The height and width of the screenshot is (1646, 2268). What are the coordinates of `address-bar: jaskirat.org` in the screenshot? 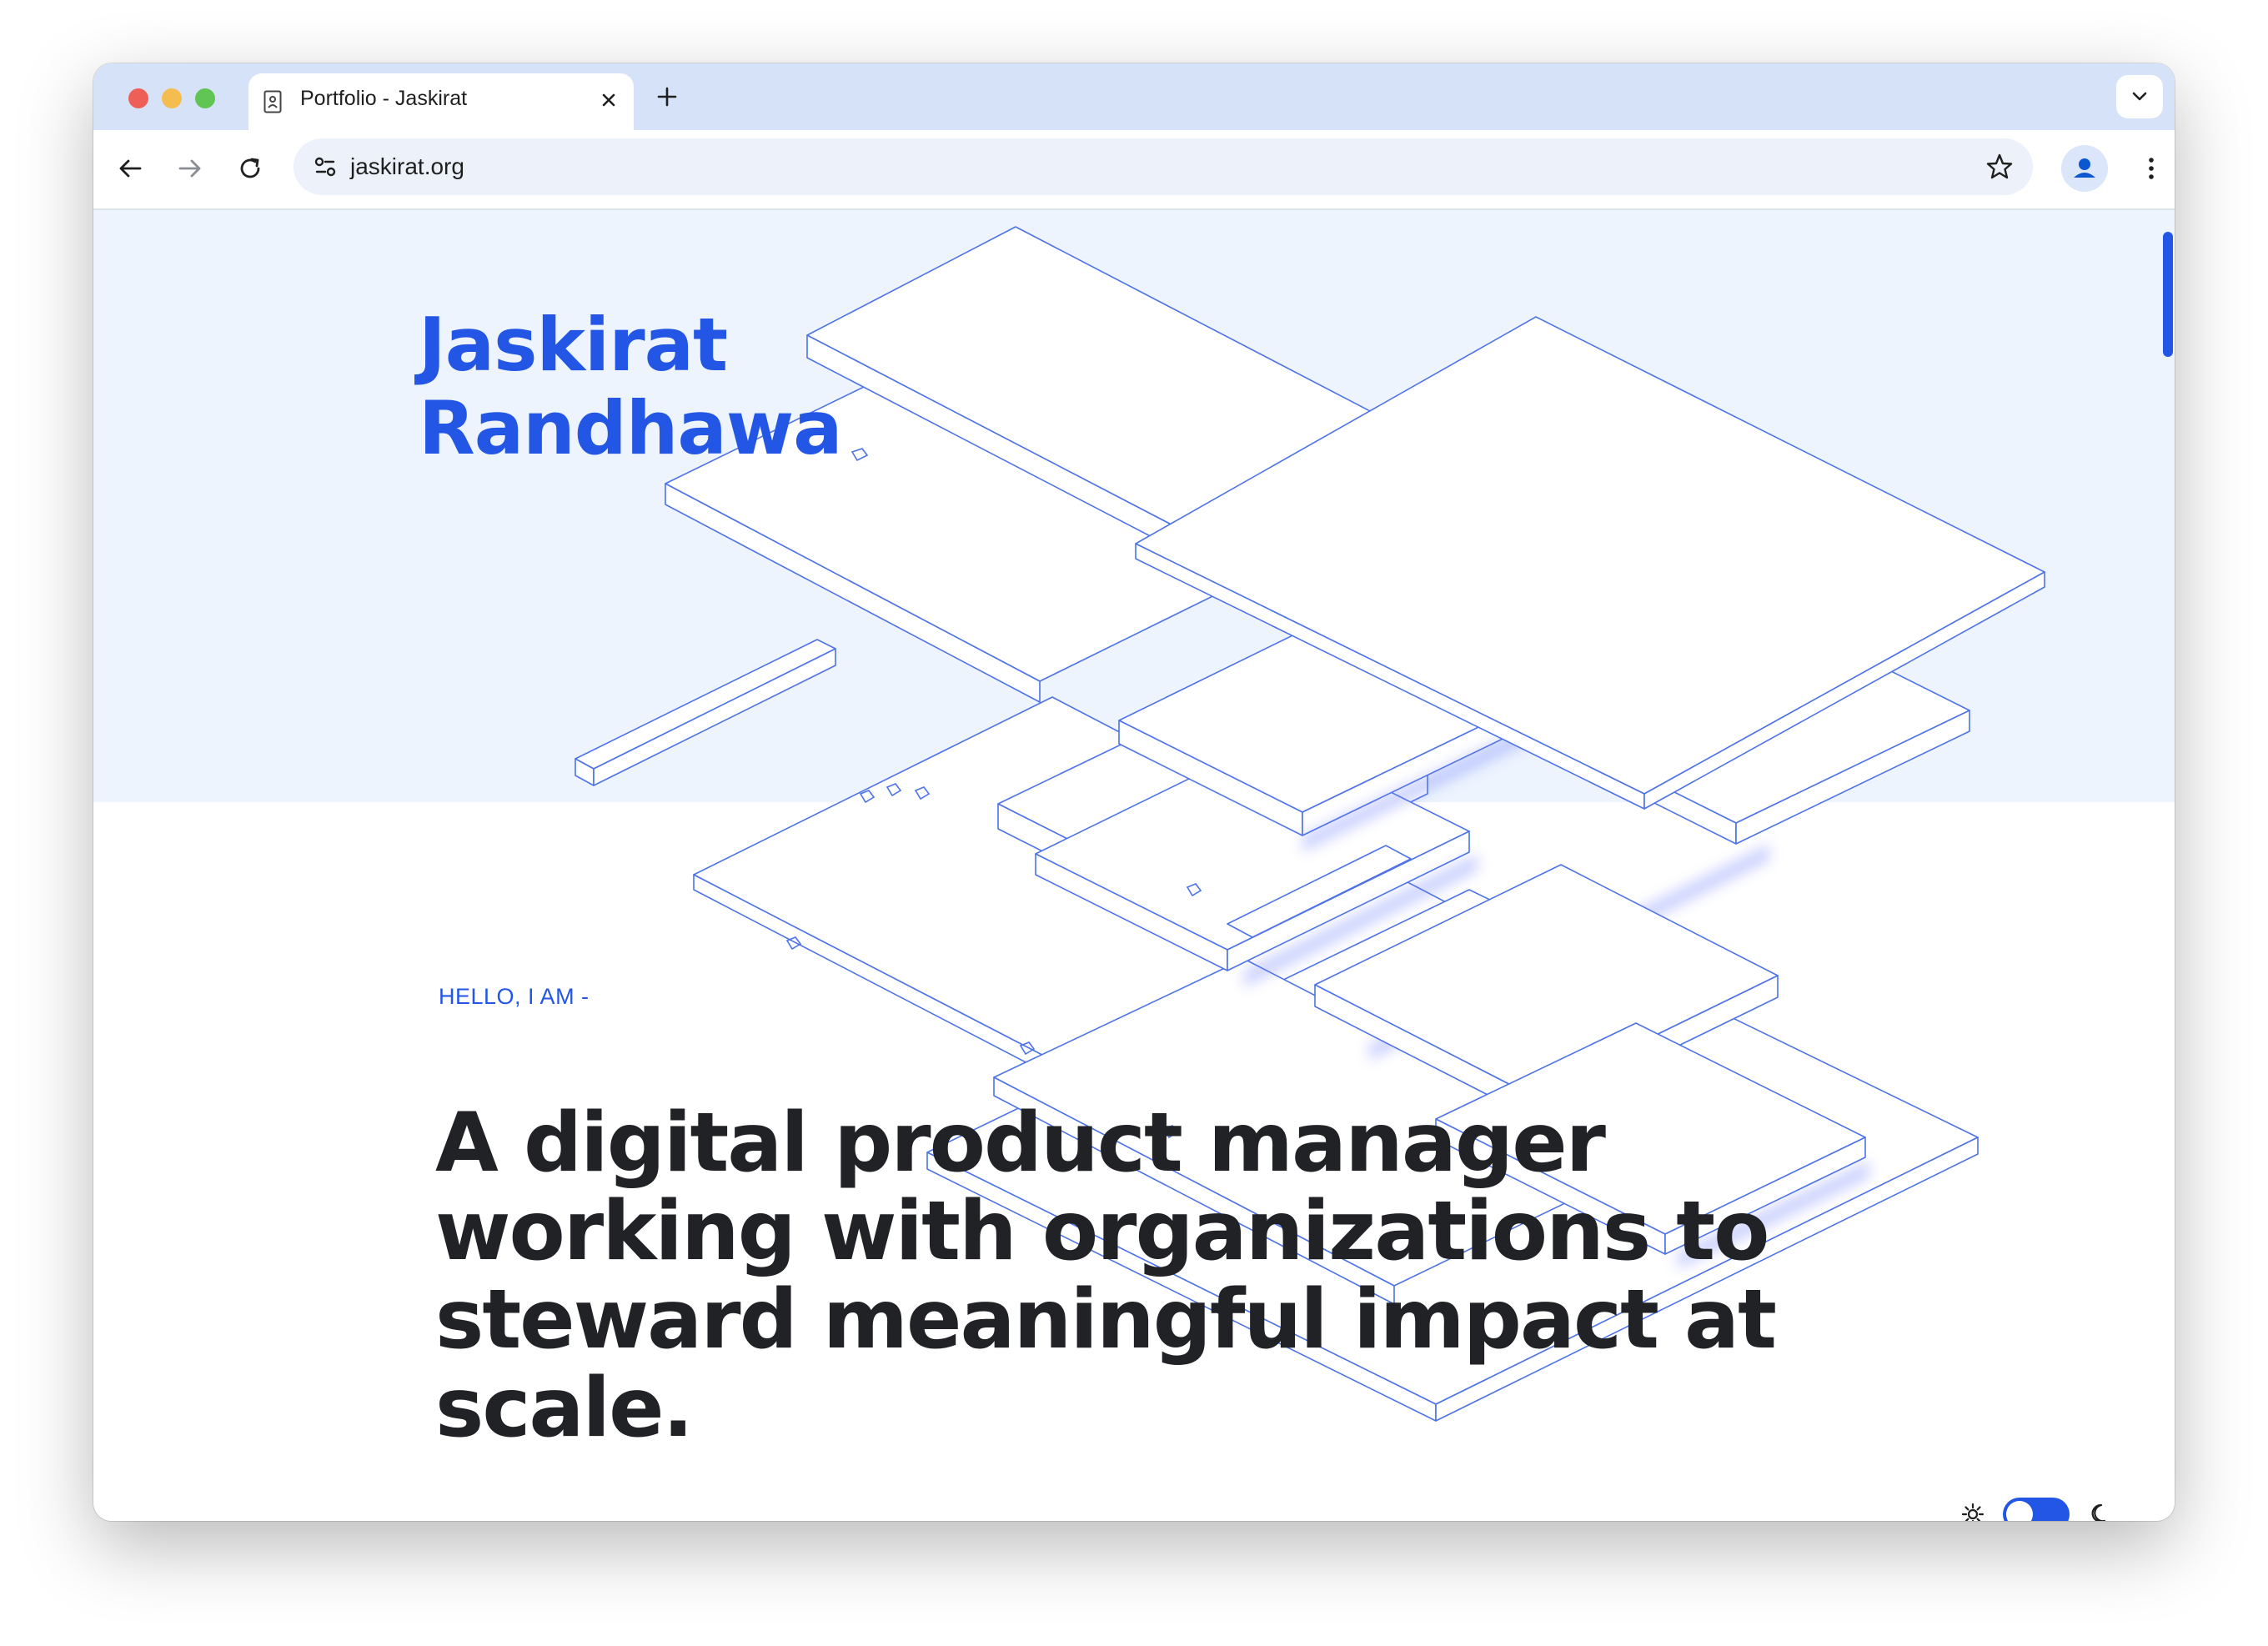 It's located at (1163, 166).